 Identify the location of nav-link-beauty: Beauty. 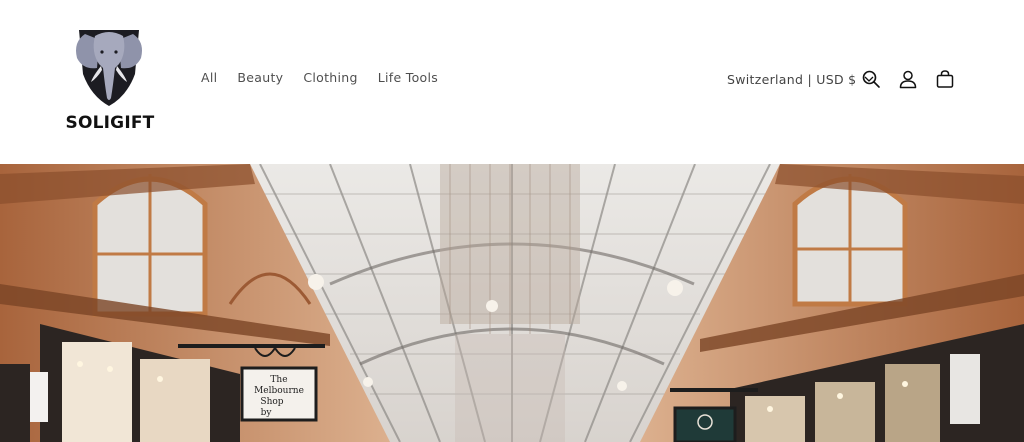
(260, 77).